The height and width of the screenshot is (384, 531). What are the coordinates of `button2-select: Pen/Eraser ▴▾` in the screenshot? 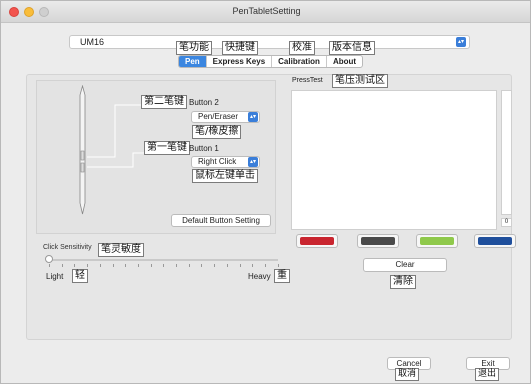 It's located at (225, 117).